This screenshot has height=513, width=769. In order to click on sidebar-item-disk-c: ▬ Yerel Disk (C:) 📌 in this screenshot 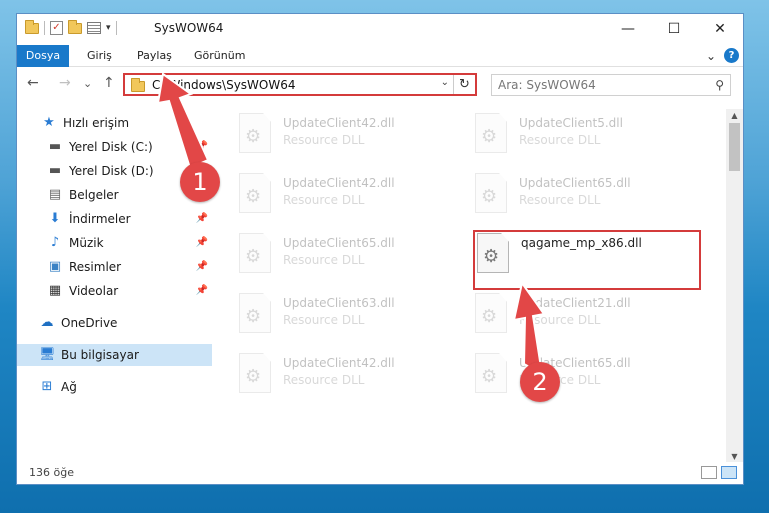, I will do `click(114, 147)`.